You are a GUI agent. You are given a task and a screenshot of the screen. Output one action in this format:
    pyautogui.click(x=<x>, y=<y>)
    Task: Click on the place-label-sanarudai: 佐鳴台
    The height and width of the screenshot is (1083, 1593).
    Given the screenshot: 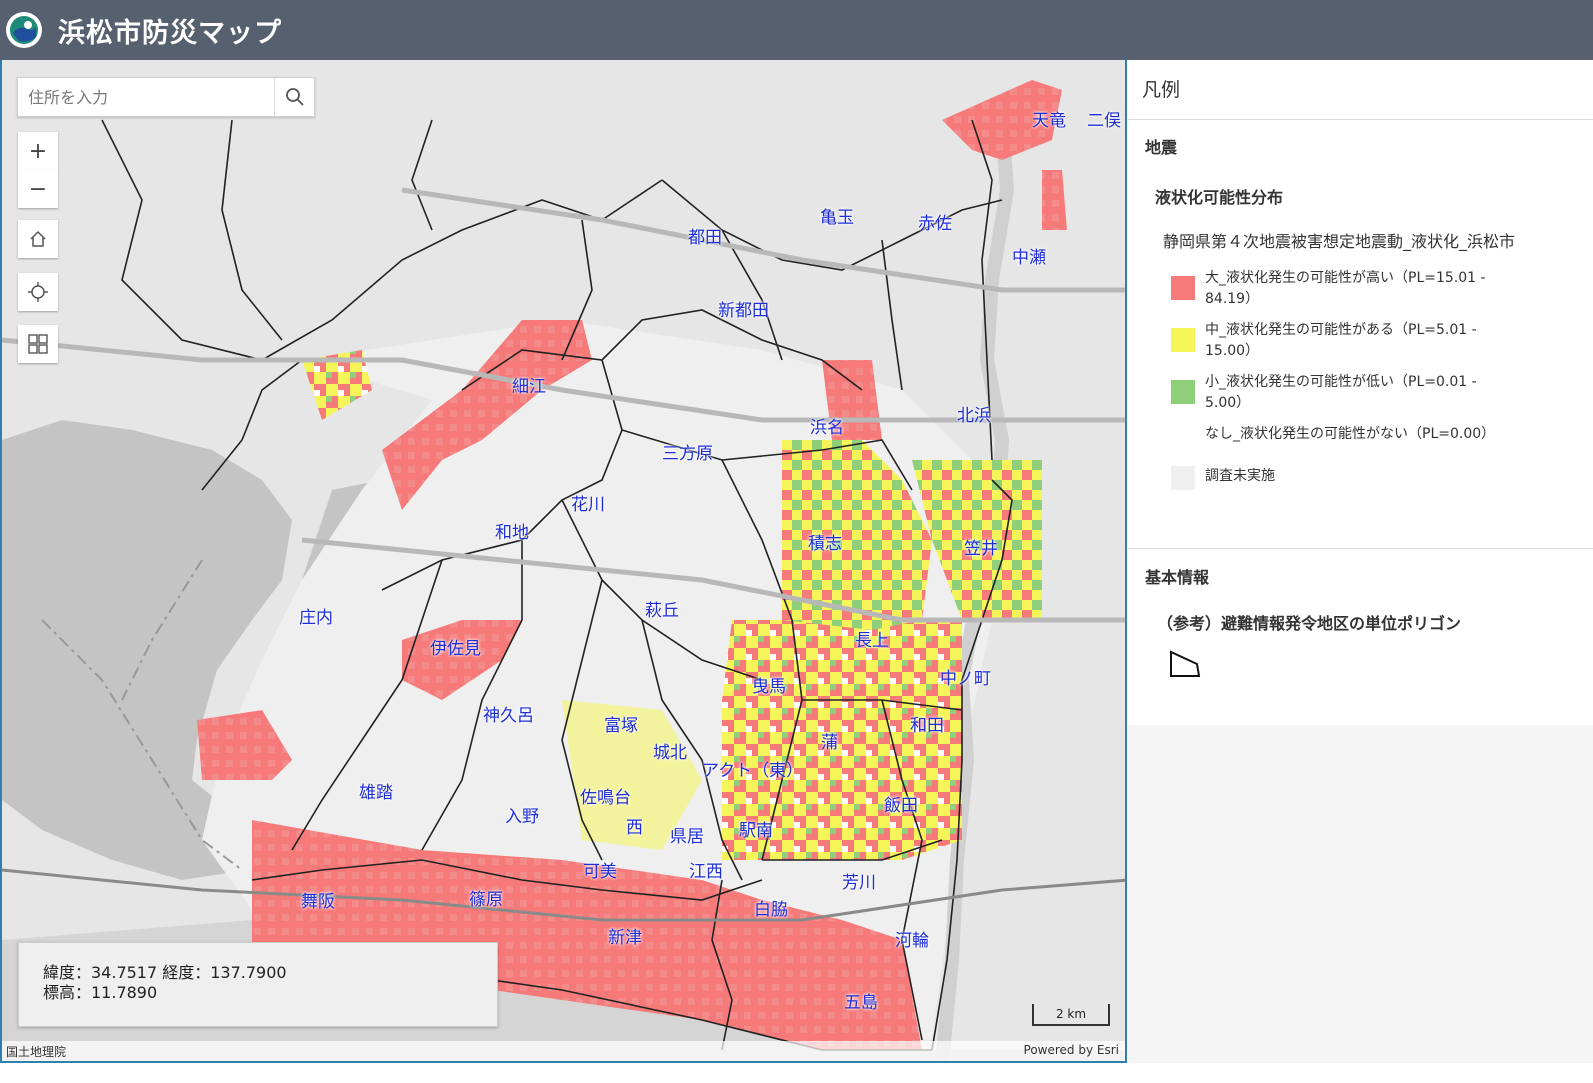 What is the action you would take?
    pyautogui.click(x=605, y=798)
    